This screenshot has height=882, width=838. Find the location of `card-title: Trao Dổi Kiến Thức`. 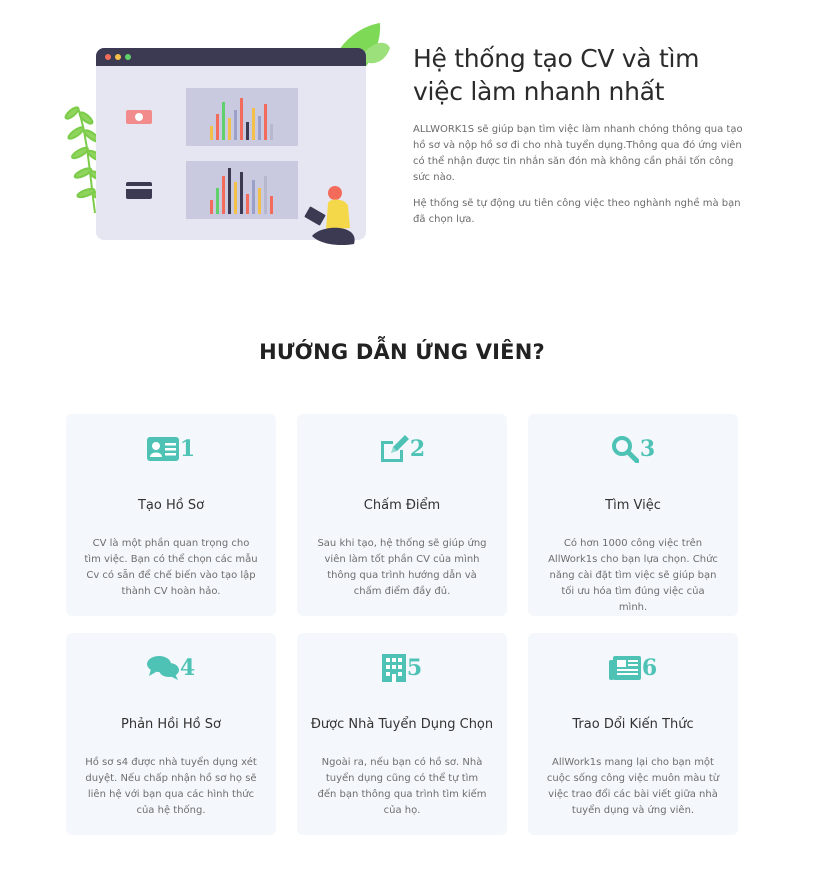

card-title: Trao Dổi Kiến Thức is located at coordinates (633, 724).